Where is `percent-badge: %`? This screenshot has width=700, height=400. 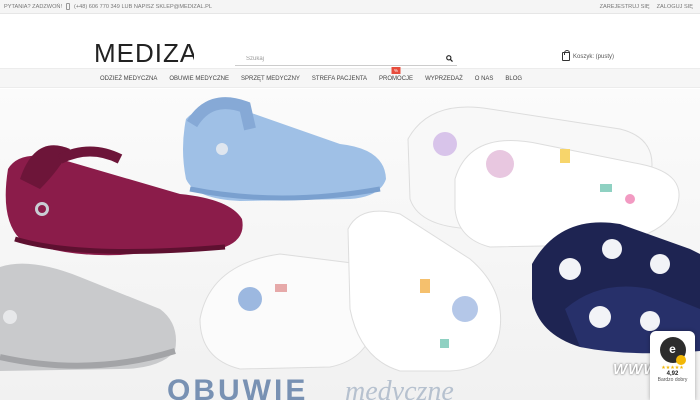 percent-badge: % is located at coordinates (396, 70).